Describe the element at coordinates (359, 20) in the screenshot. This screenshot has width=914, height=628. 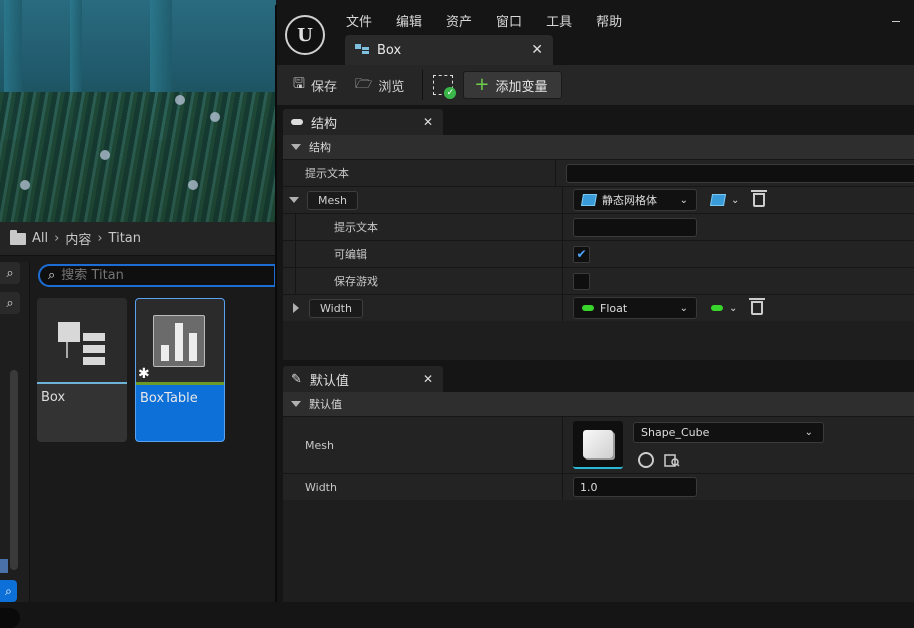
I see `menu-file: 文件` at that location.